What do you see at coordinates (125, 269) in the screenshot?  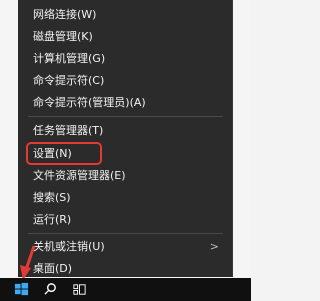 I see `menu-item-desktop: 桌面(D)` at bounding box center [125, 269].